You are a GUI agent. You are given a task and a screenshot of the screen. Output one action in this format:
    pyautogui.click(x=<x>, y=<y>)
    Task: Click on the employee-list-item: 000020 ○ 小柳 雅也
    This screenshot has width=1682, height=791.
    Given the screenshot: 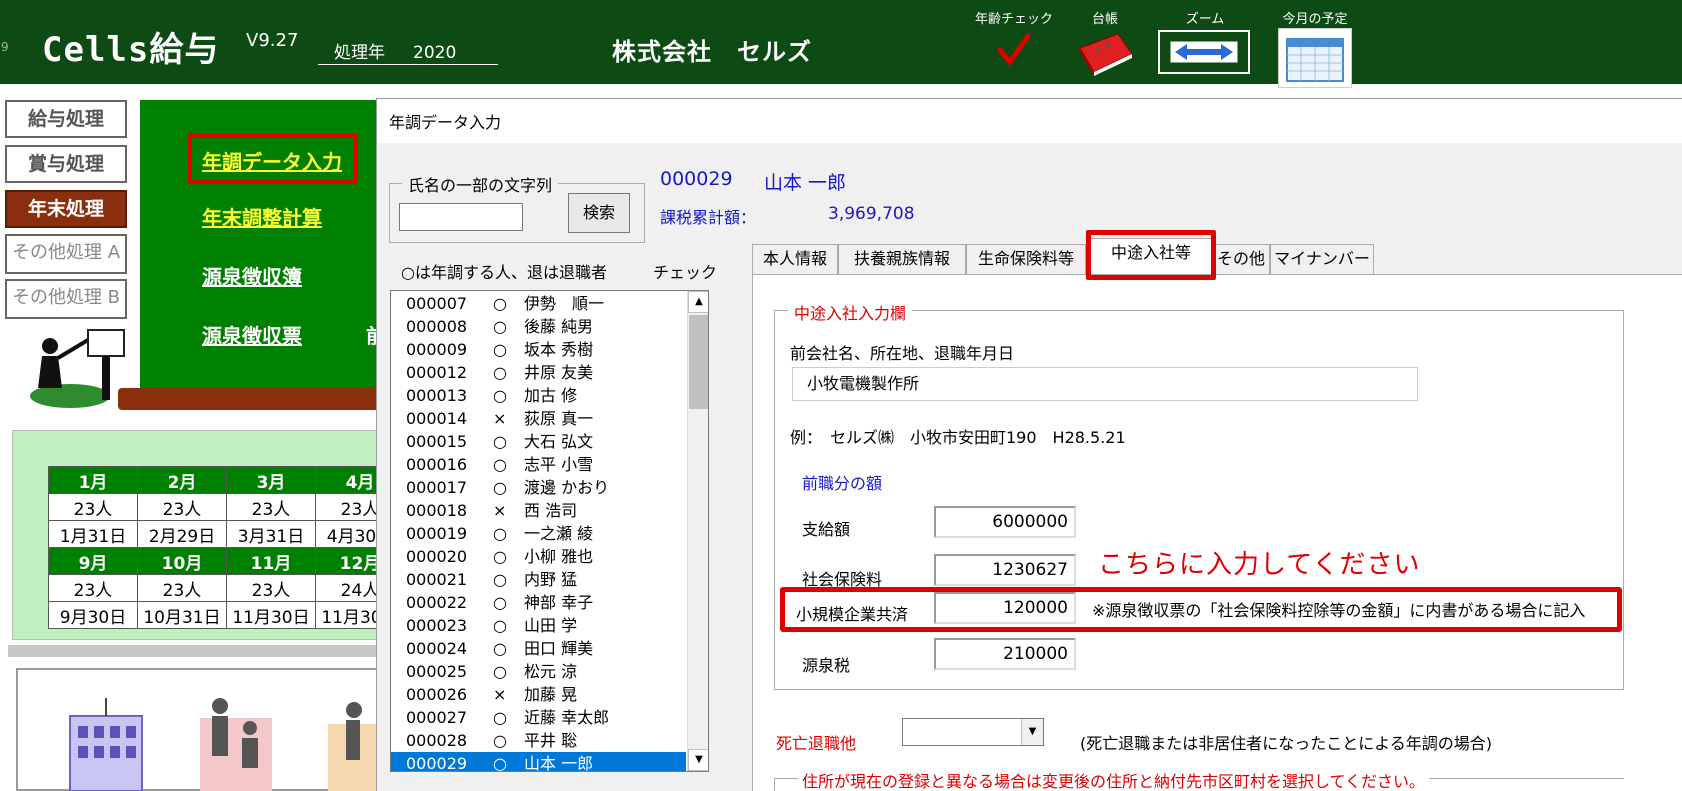 What is the action you would take?
    pyautogui.click(x=538, y=556)
    